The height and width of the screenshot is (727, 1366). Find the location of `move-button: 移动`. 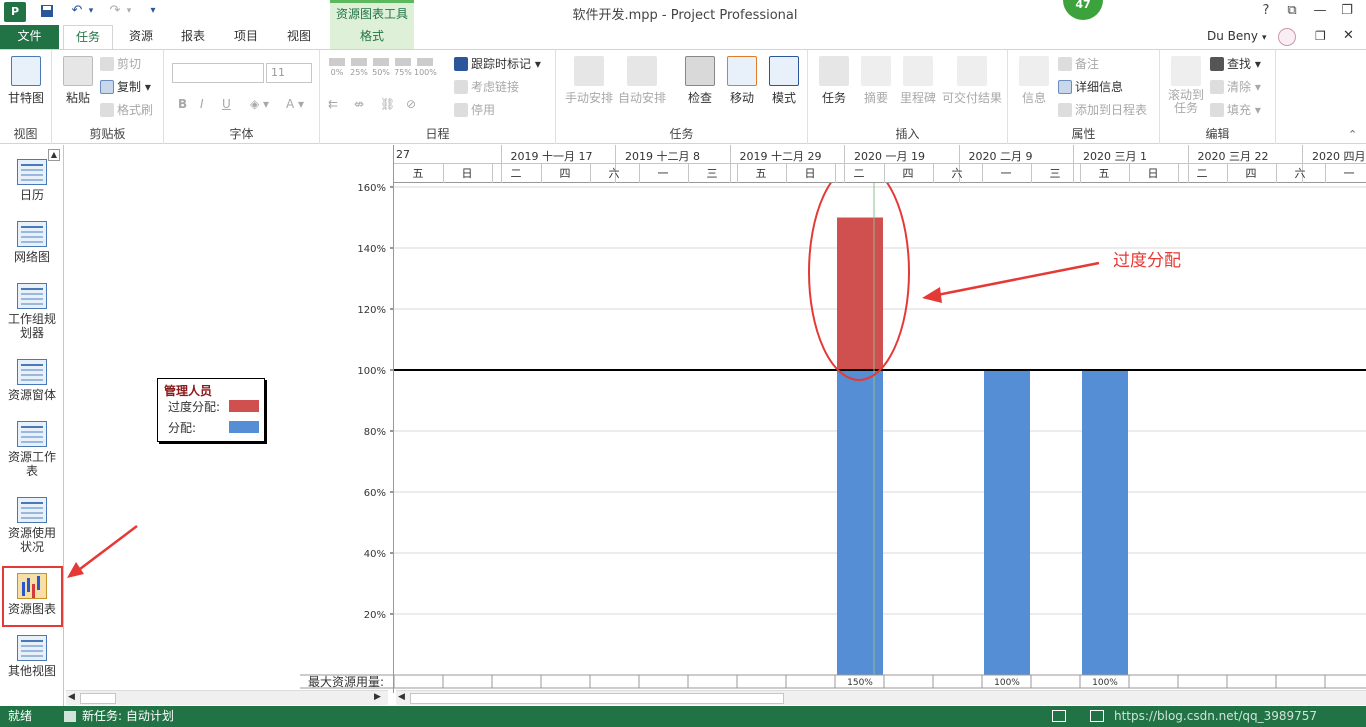

move-button: 移动 is located at coordinates (742, 81).